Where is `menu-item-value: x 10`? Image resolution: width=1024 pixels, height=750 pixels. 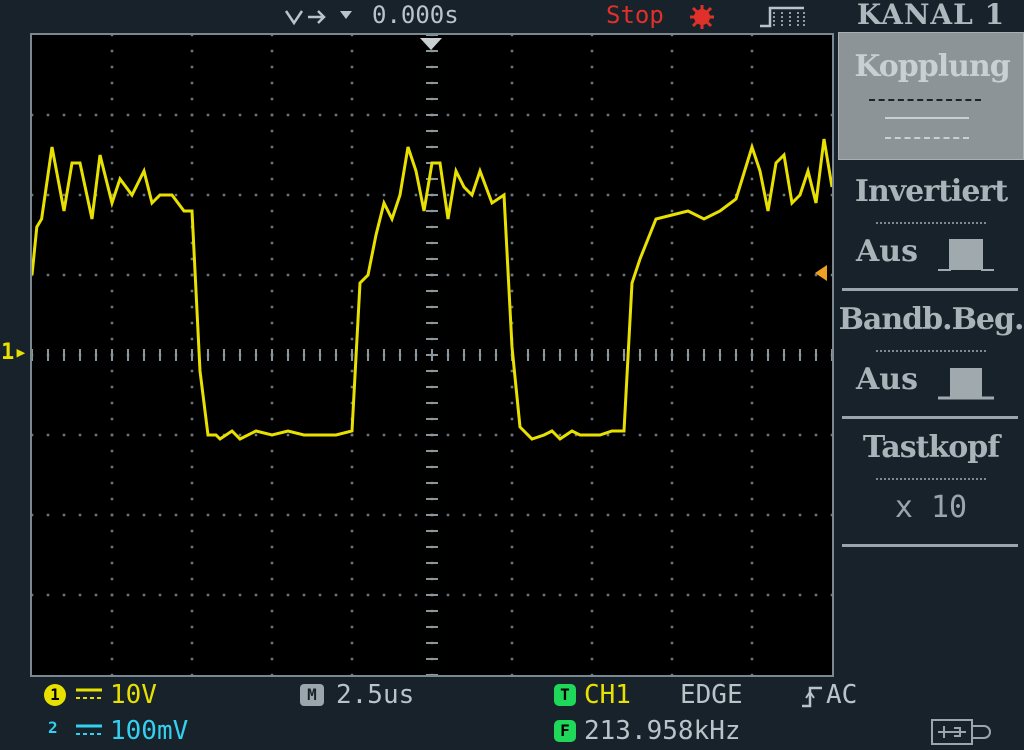 menu-item-value: x 10 is located at coordinates (931, 507).